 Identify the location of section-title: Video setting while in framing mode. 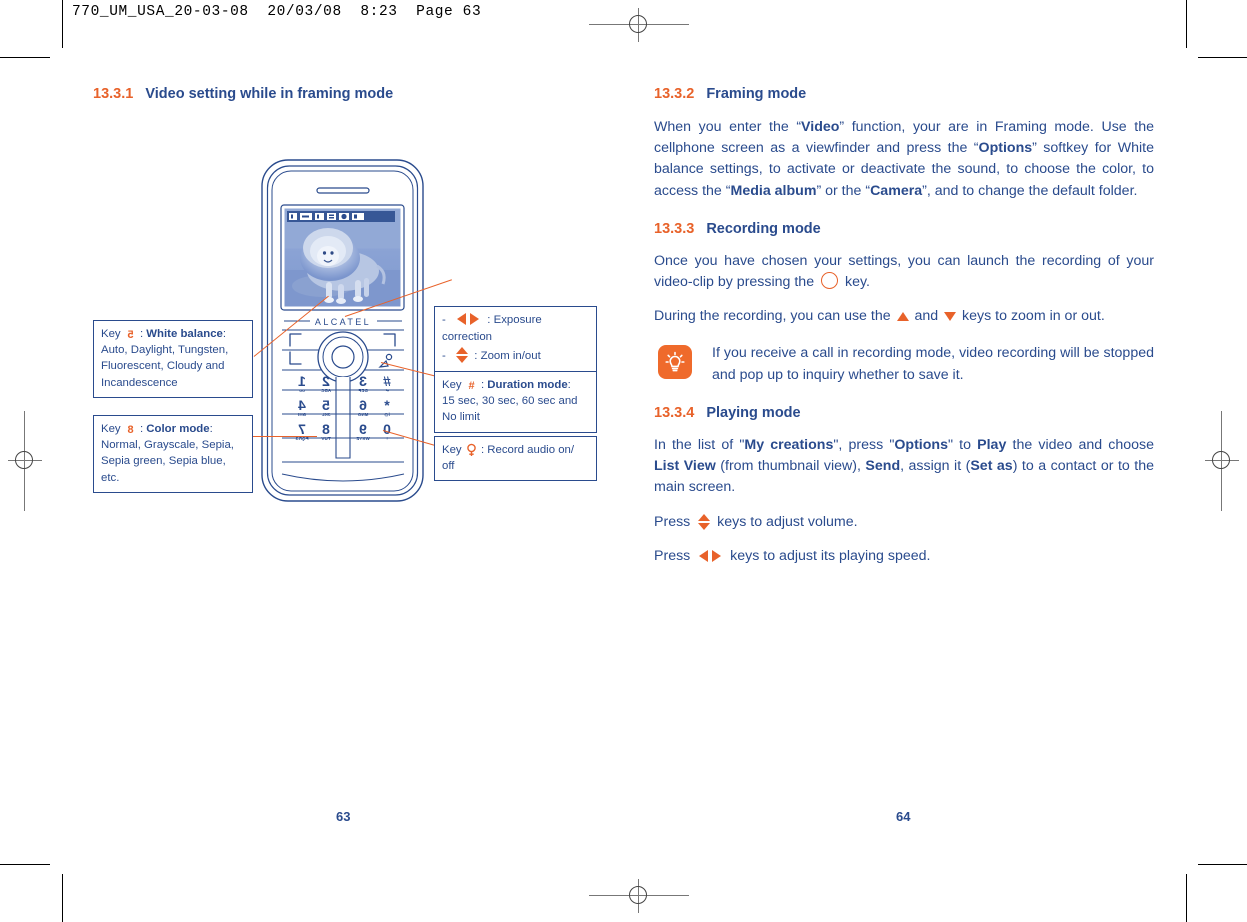
(269, 94).